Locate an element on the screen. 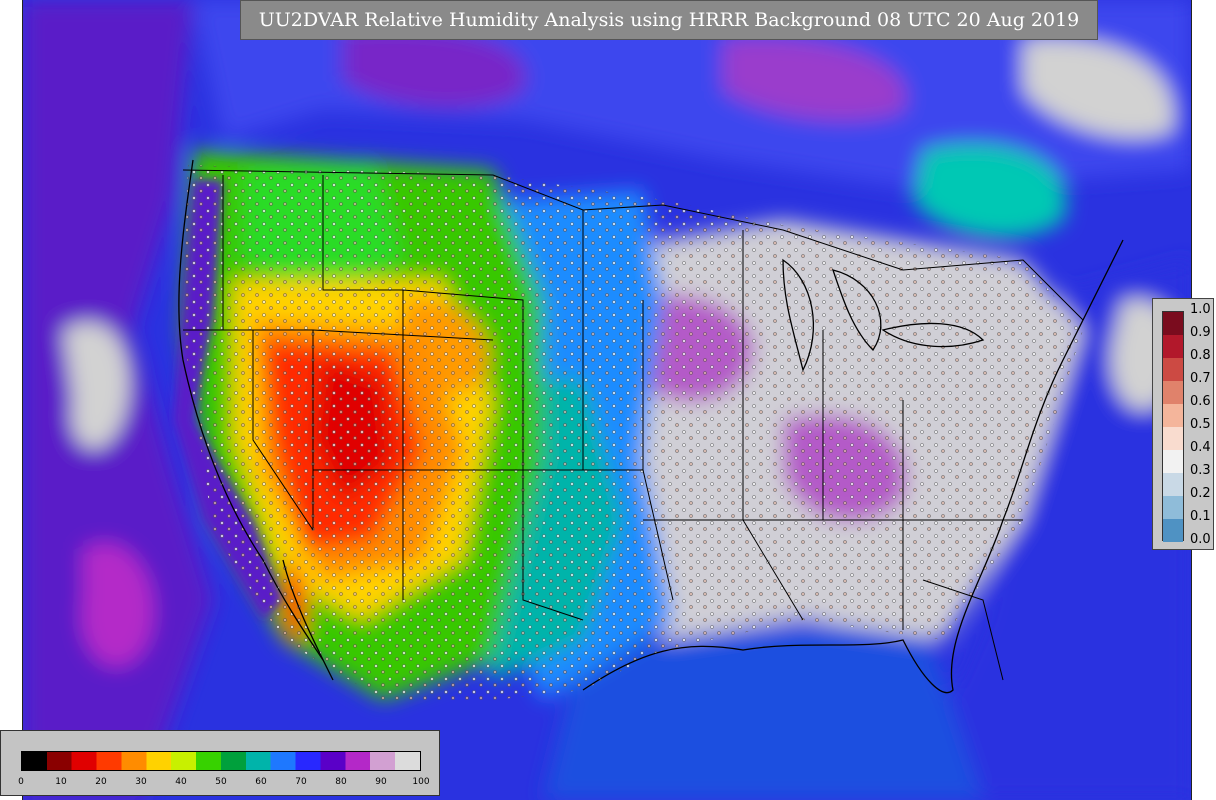  increment-swatches is located at coordinates (1173, 426).